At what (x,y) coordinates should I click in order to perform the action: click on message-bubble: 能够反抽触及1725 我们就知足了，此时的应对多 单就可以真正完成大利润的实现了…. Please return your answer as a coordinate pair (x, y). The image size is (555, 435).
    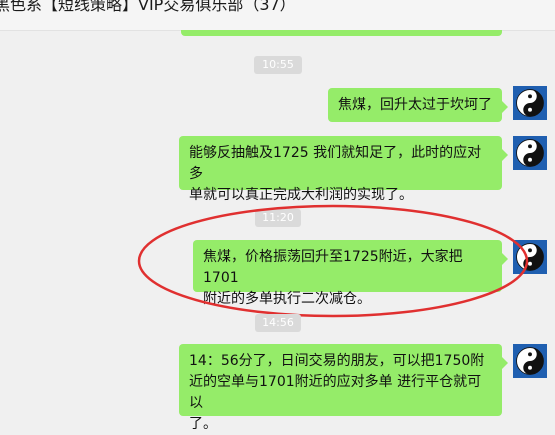
    Looking at the image, I should click on (343, 169).